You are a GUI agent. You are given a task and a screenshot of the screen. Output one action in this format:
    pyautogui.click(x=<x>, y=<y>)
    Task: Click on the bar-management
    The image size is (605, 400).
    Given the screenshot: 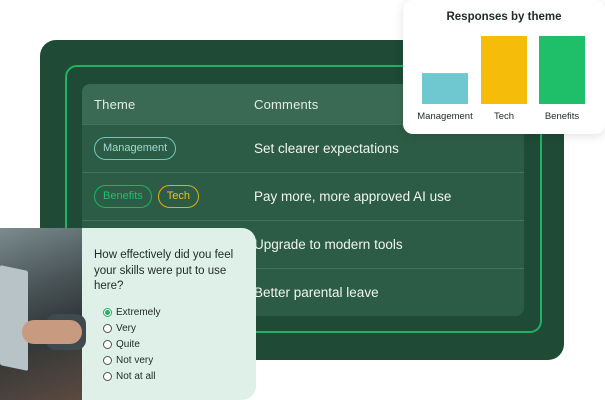 What is the action you would take?
    pyautogui.click(x=445, y=88)
    